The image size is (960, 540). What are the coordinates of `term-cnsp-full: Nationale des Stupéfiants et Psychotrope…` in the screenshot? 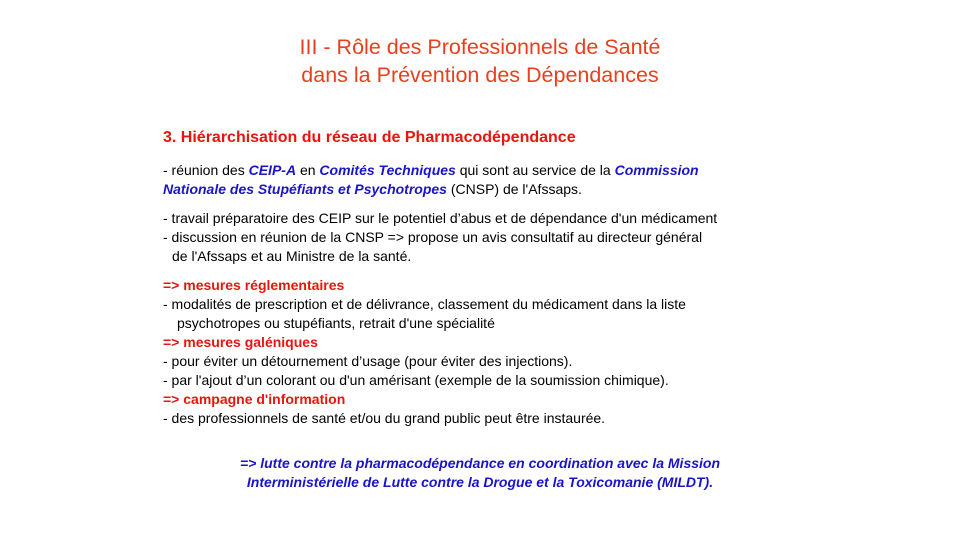 It's located at (305, 189).